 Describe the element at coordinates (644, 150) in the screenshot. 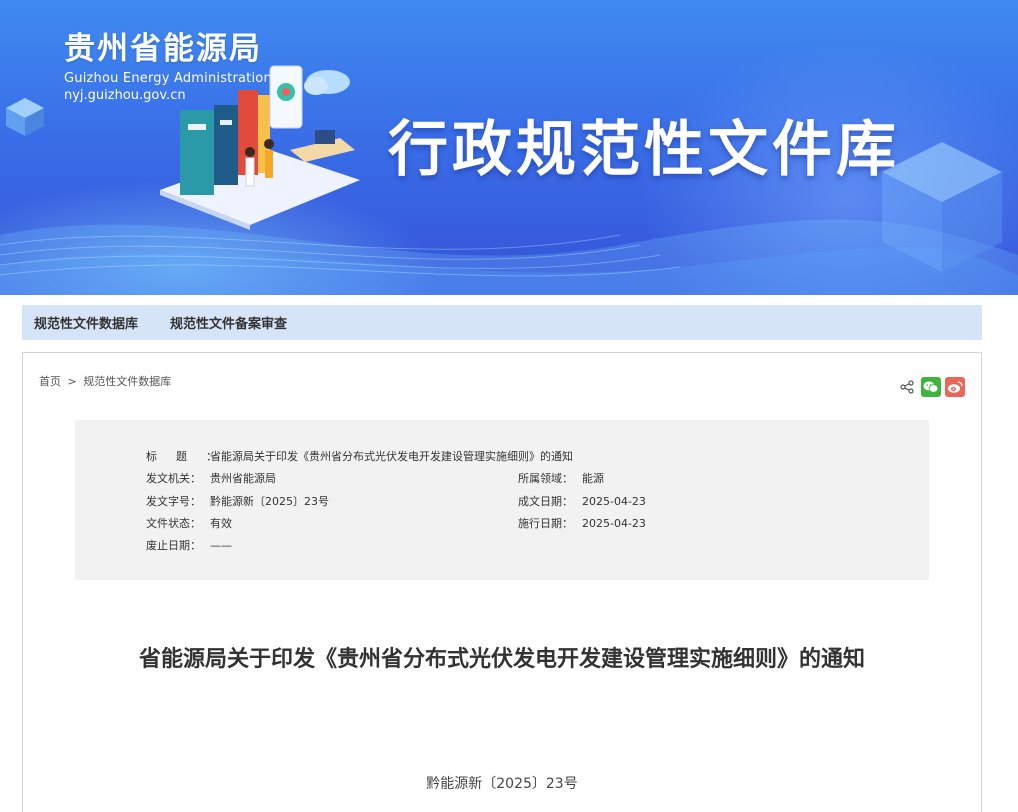

I see `banner-title: 行政规范性文件库` at that location.